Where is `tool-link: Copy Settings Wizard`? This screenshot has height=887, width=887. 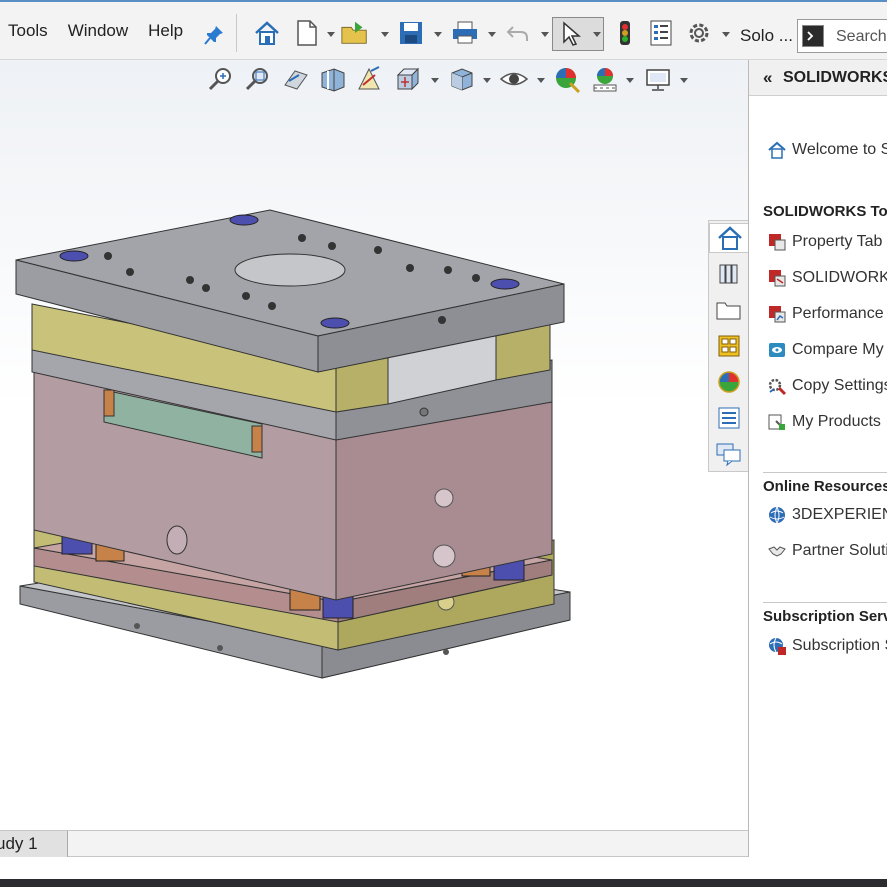
tool-link: Copy Settings Wizard is located at coordinates (827, 386).